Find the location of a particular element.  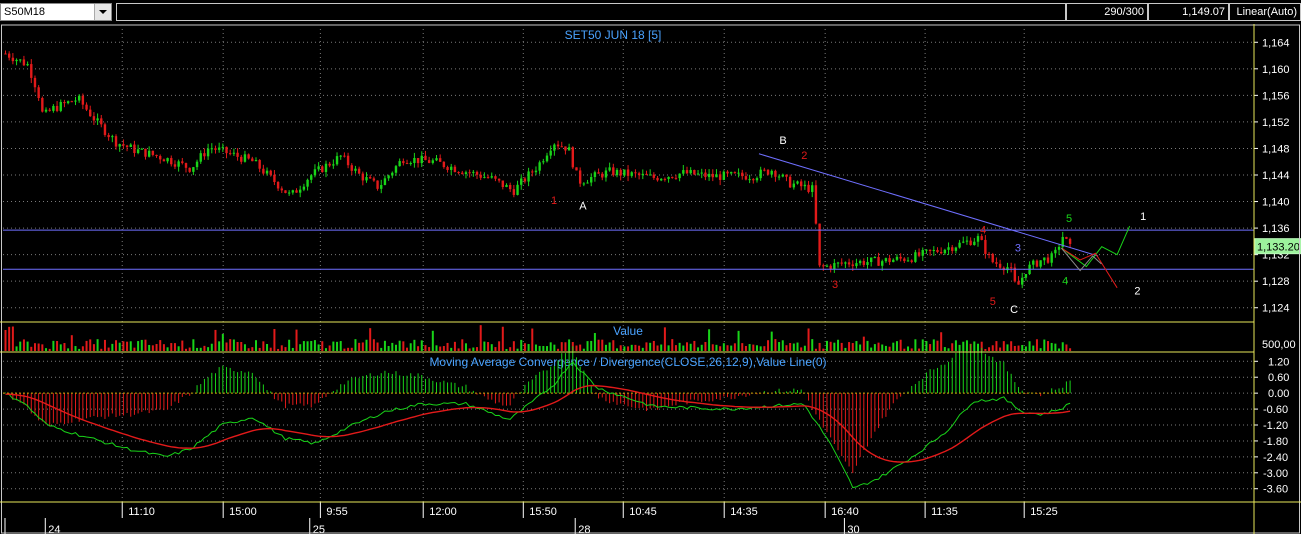

wave-label: 3 is located at coordinates (1018, 248).